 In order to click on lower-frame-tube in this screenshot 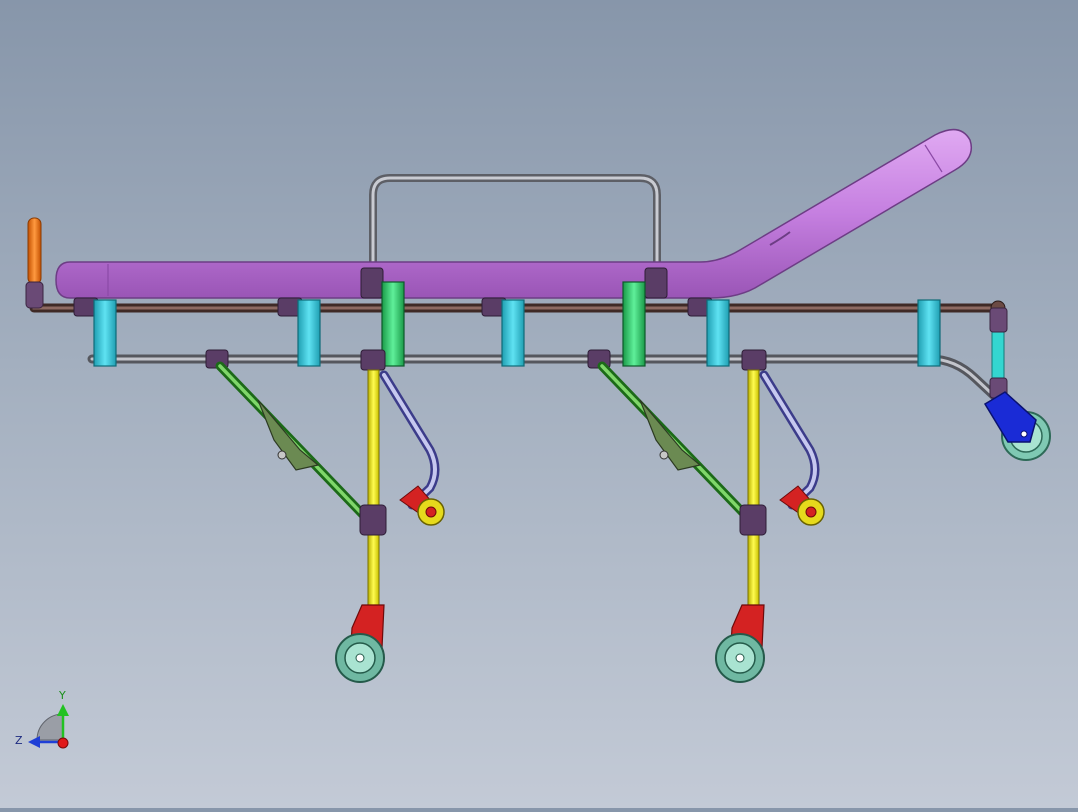, I will do `click(548, 382)`.